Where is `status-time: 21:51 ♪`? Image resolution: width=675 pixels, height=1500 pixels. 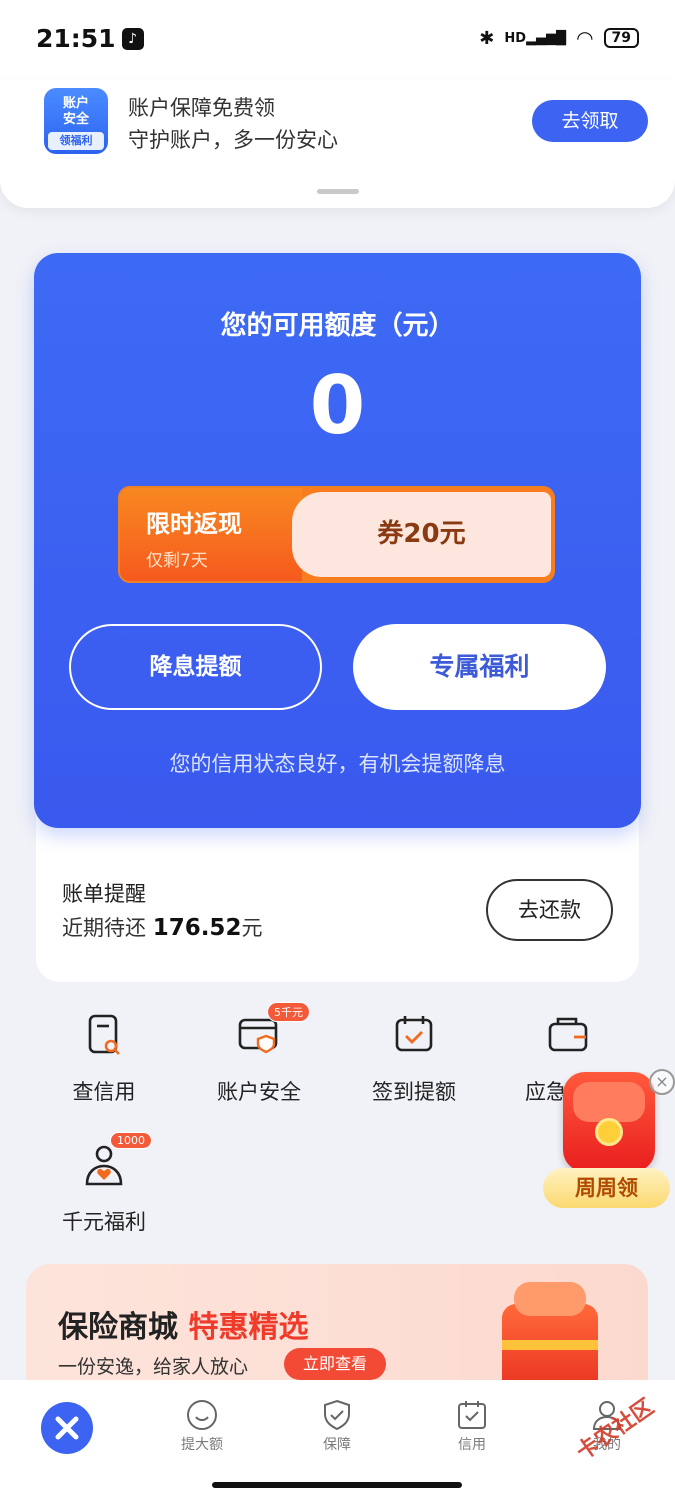
status-time: 21:51 ♪ is located at coordinates (90, 38).